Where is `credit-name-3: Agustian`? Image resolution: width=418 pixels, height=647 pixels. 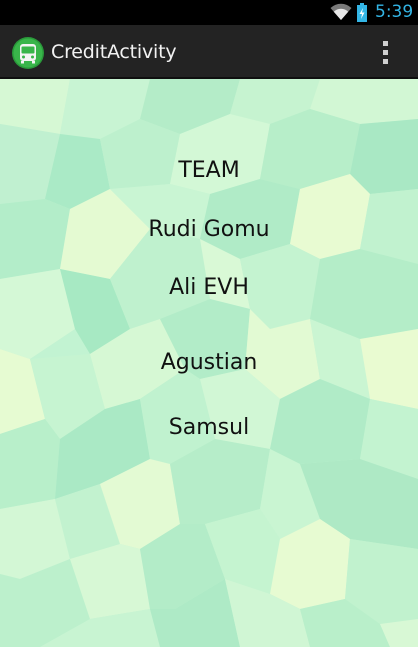 credit-name-3: Agustian is located at coordinates (209, 362).